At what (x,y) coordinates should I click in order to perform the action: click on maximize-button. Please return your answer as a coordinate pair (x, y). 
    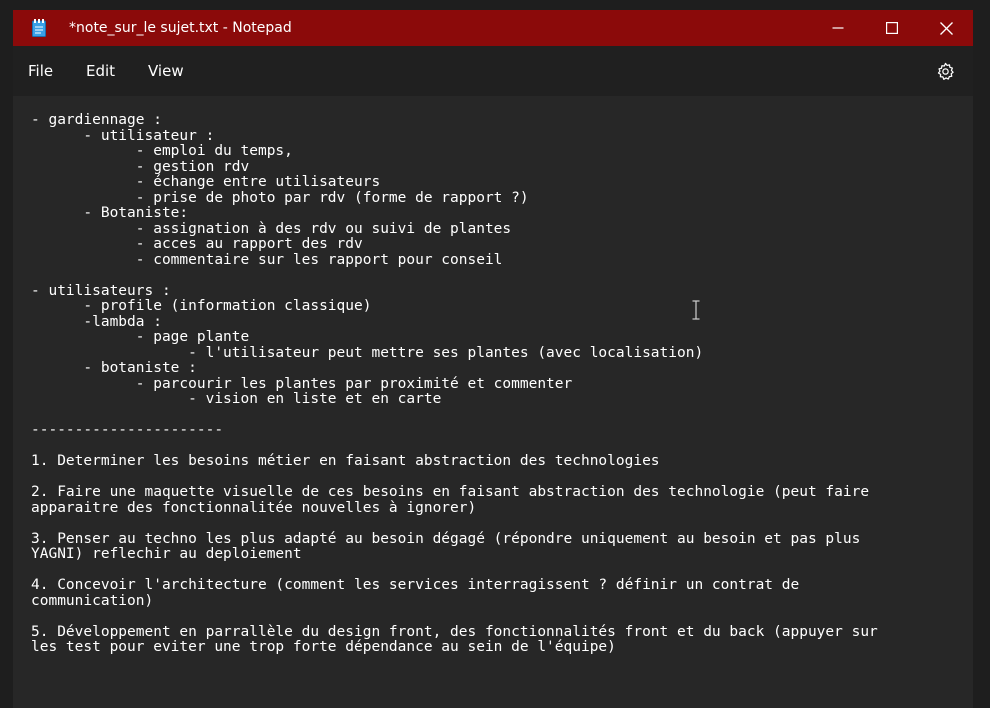
    Looking at the image, I should click on (892, 28).